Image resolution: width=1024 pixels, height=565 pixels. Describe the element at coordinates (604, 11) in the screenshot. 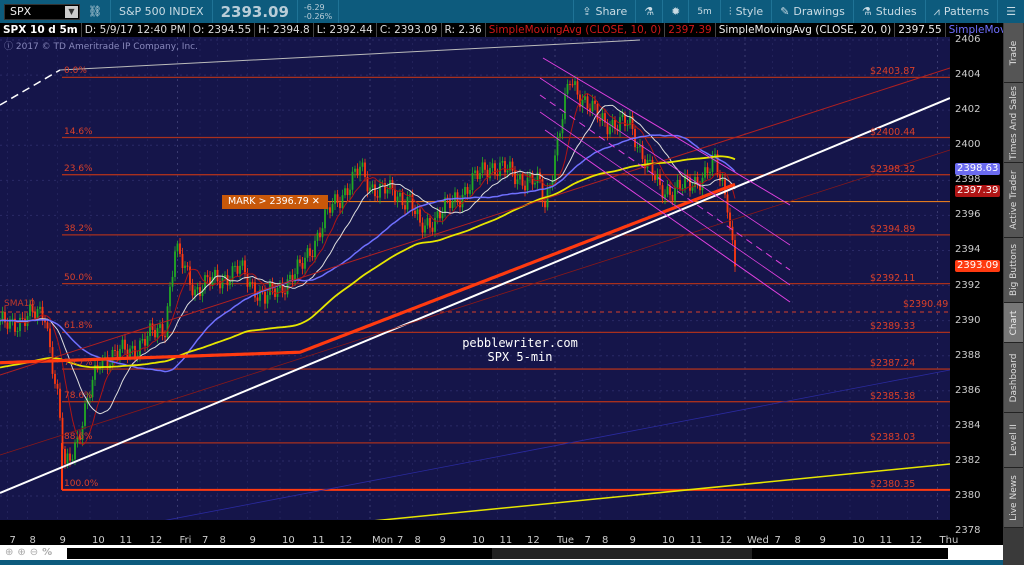

I see `share-button: ⇪ Share` at that location.